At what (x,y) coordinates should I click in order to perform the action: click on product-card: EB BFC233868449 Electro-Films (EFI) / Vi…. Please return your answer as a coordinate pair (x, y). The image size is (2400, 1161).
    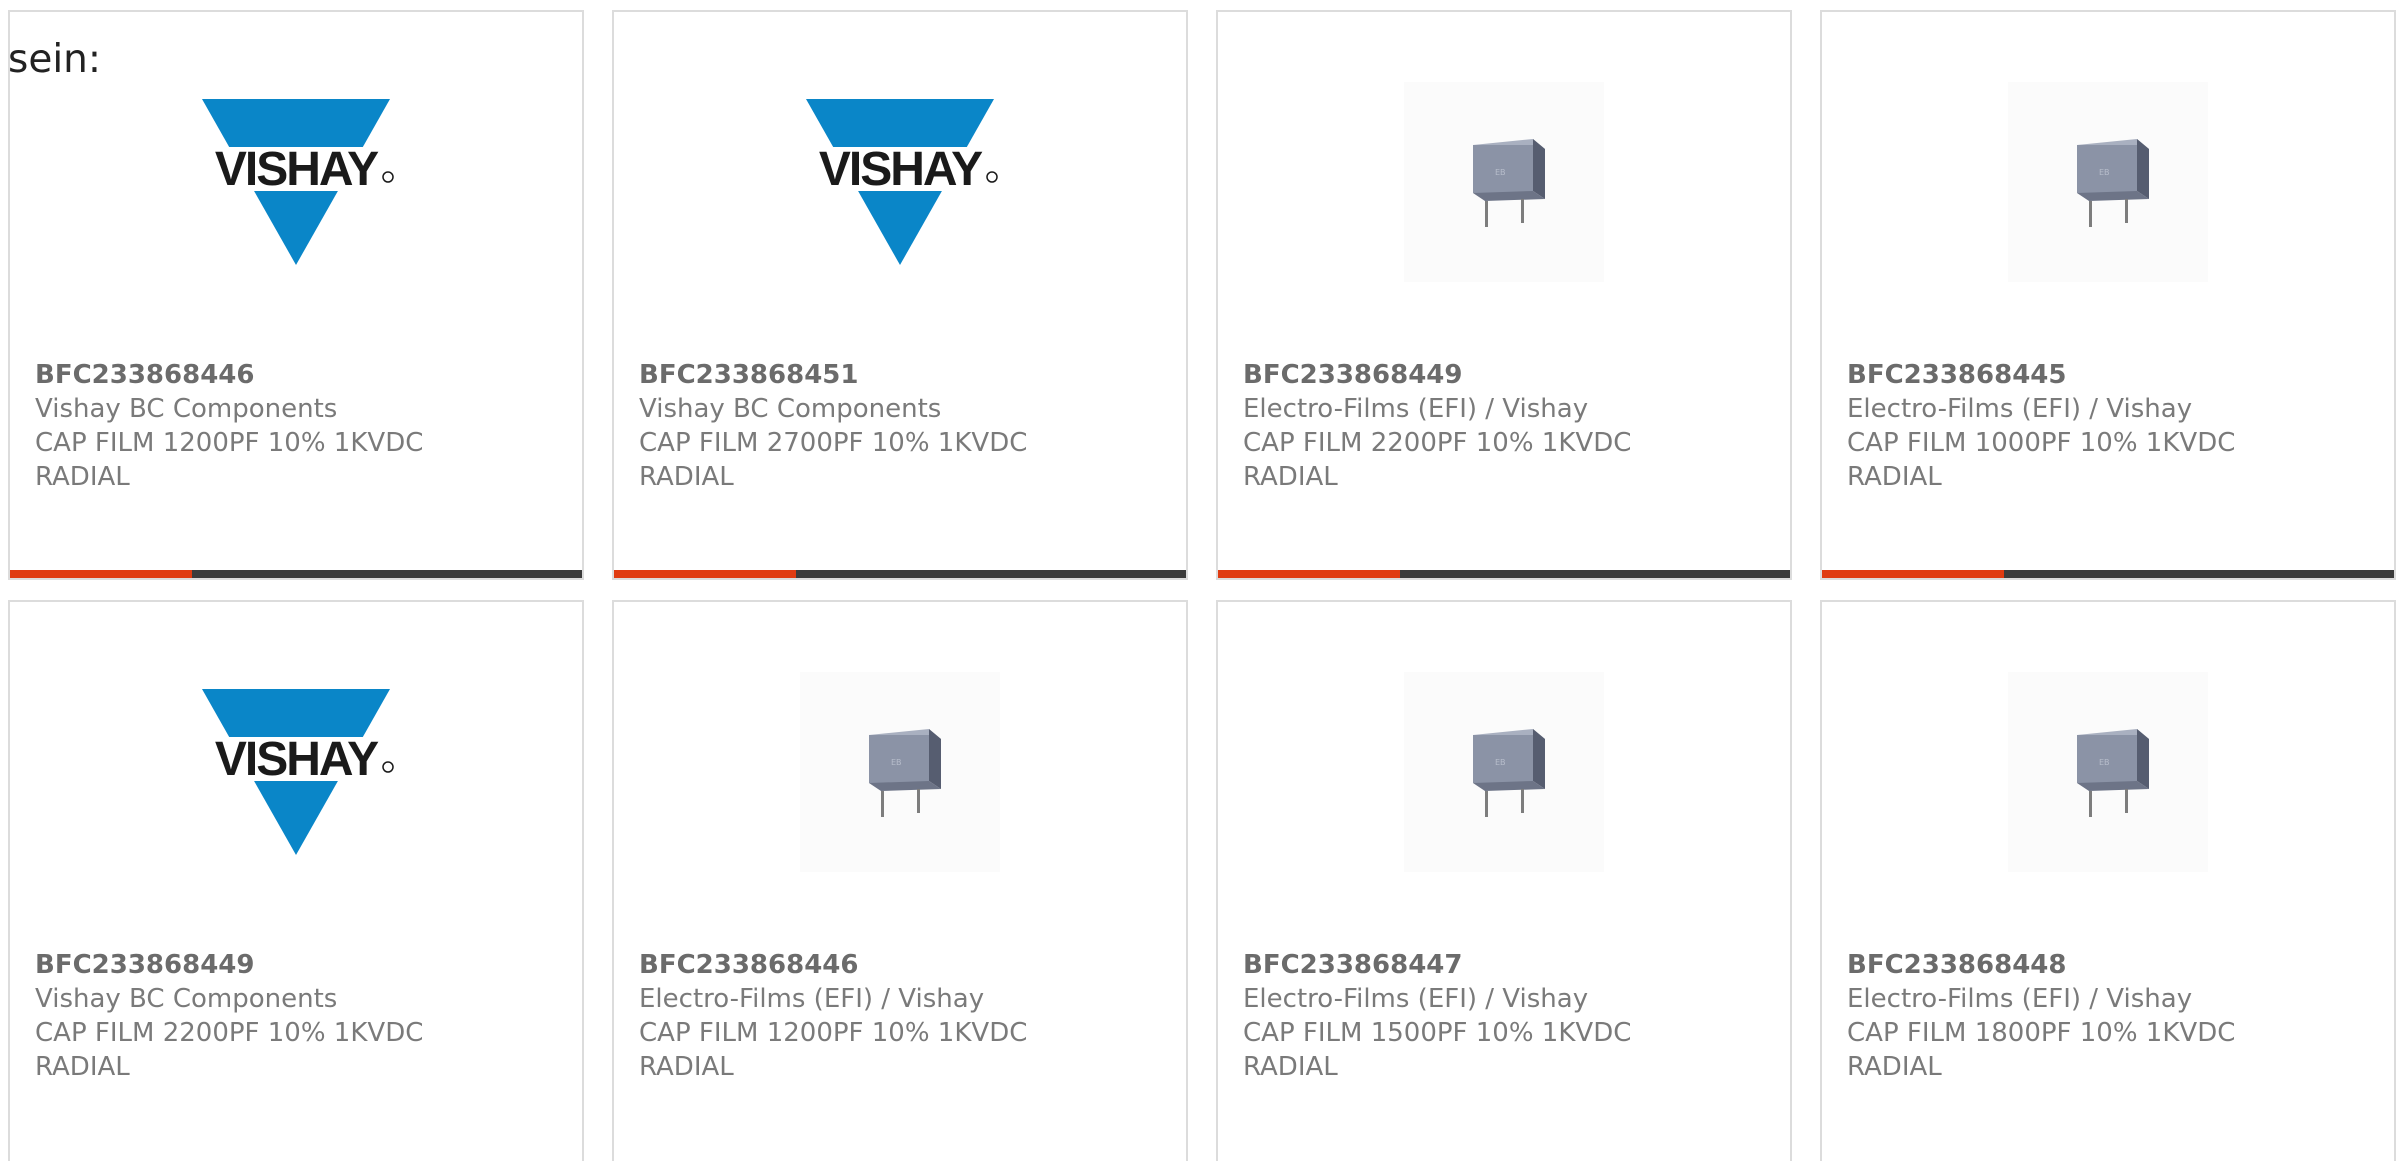
    Looking at the image, I should click on (1504, 295).